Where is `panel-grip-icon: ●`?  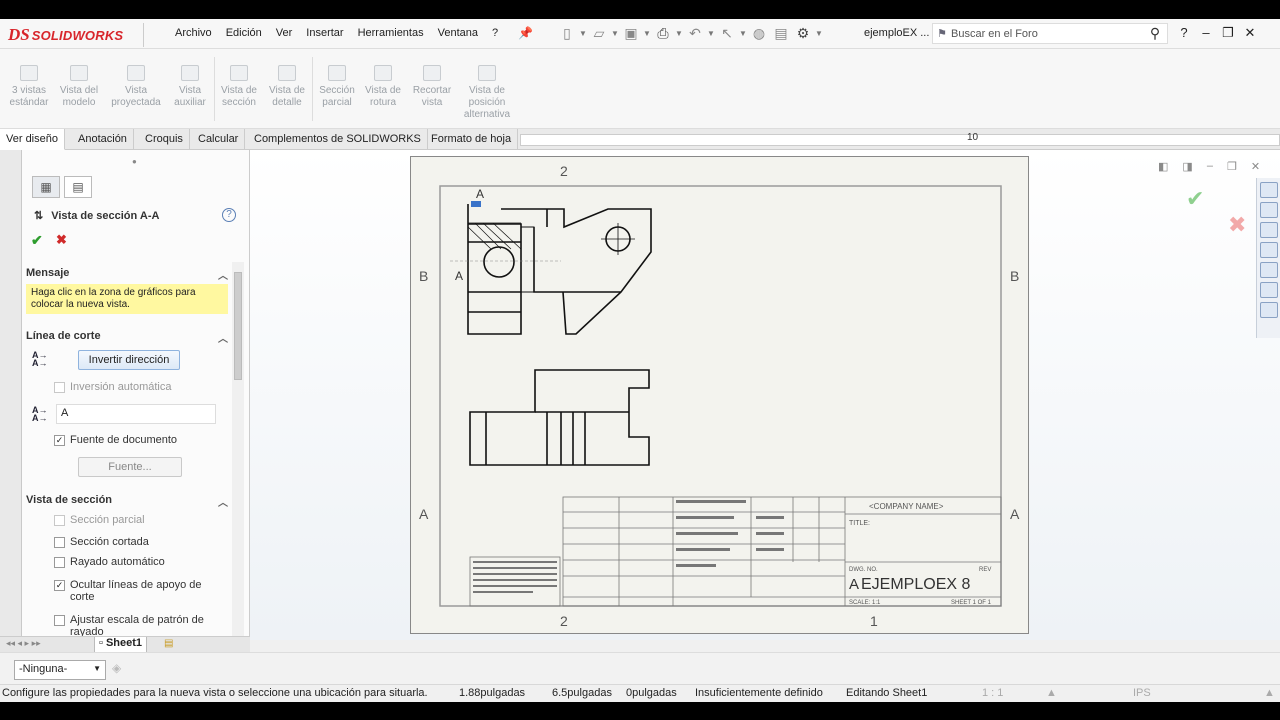
panel-grip-icon: ● is located at coordinates (134, 161).